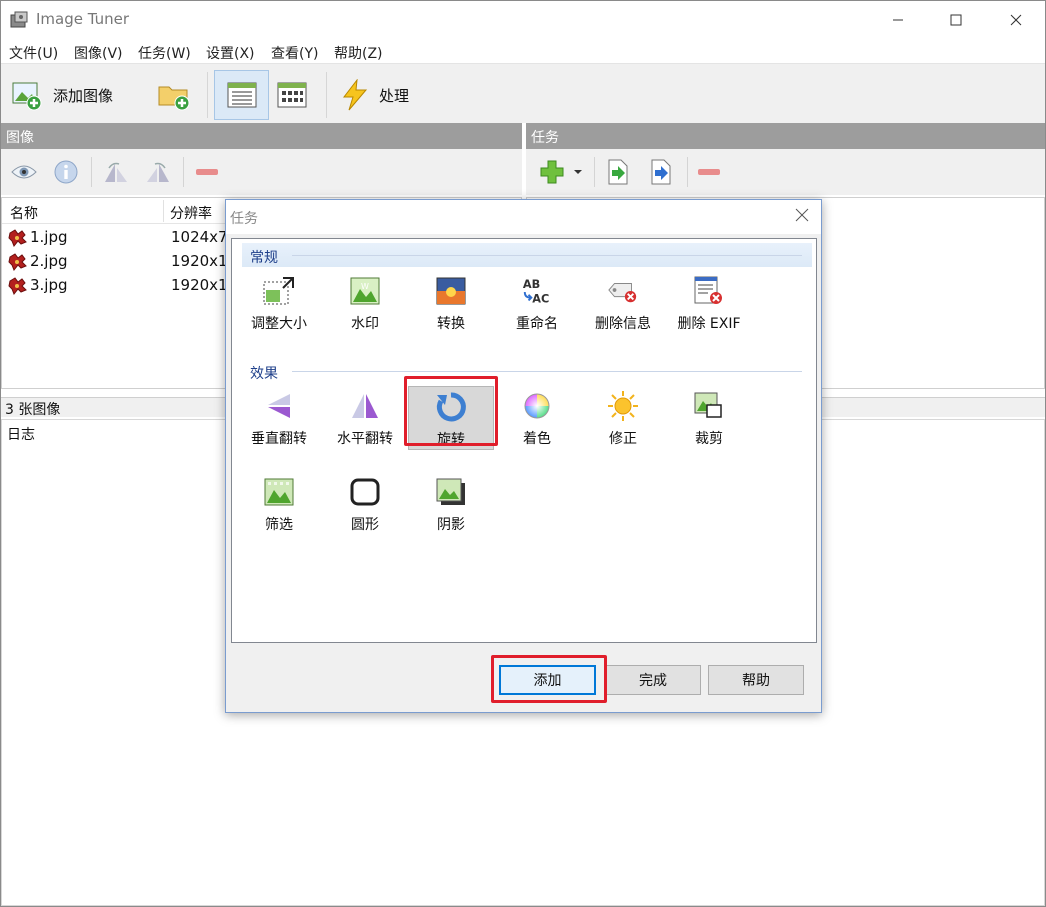 The height and width of the screenshot is (907, 1046). I want to click on close-button, so click(1016, 20).